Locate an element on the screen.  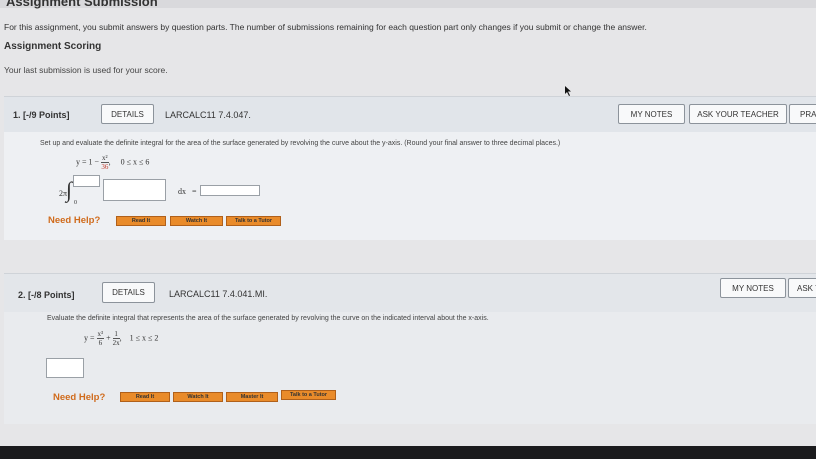
question-1-number: 1. is located at coordinates (17, 115).